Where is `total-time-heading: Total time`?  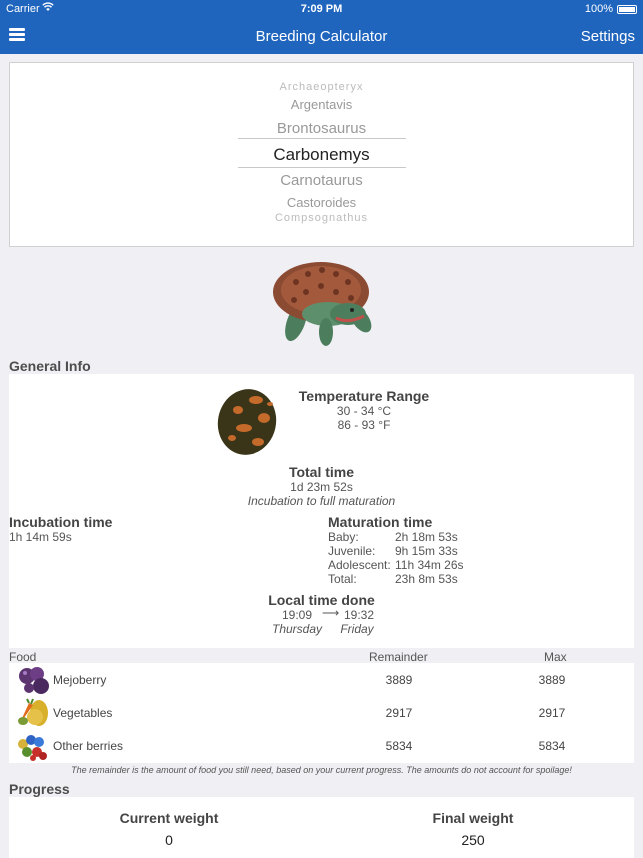 total-time-heading: Total time is located at coordinates (321, 472).